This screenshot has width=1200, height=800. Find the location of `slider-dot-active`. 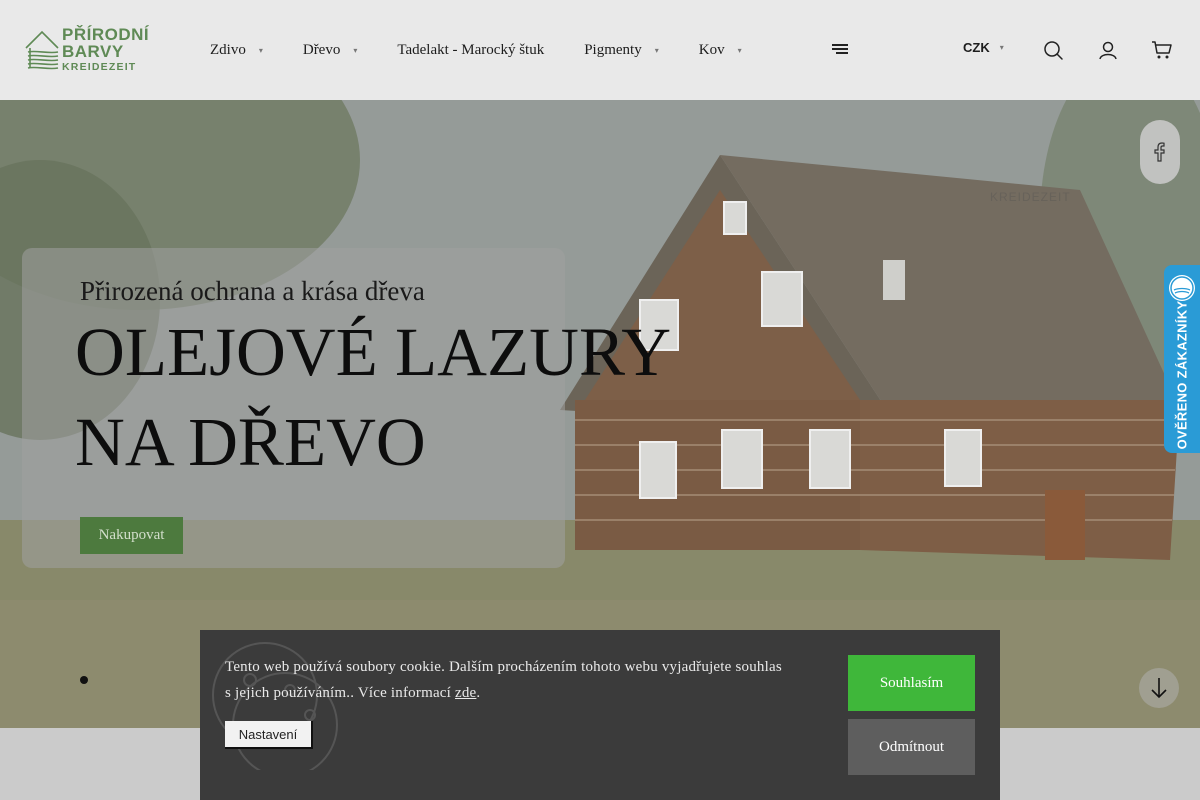

slider-dot-active is located at coordinates (84, 680).